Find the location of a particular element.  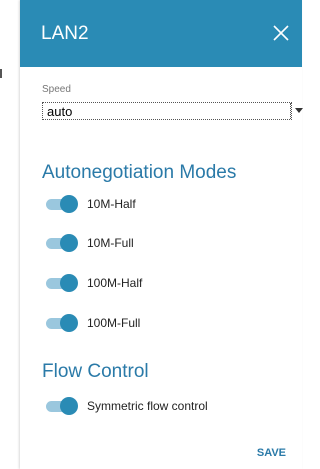

toggle-row-10m-half: 10M-Half is located at coordinates (166, 204).